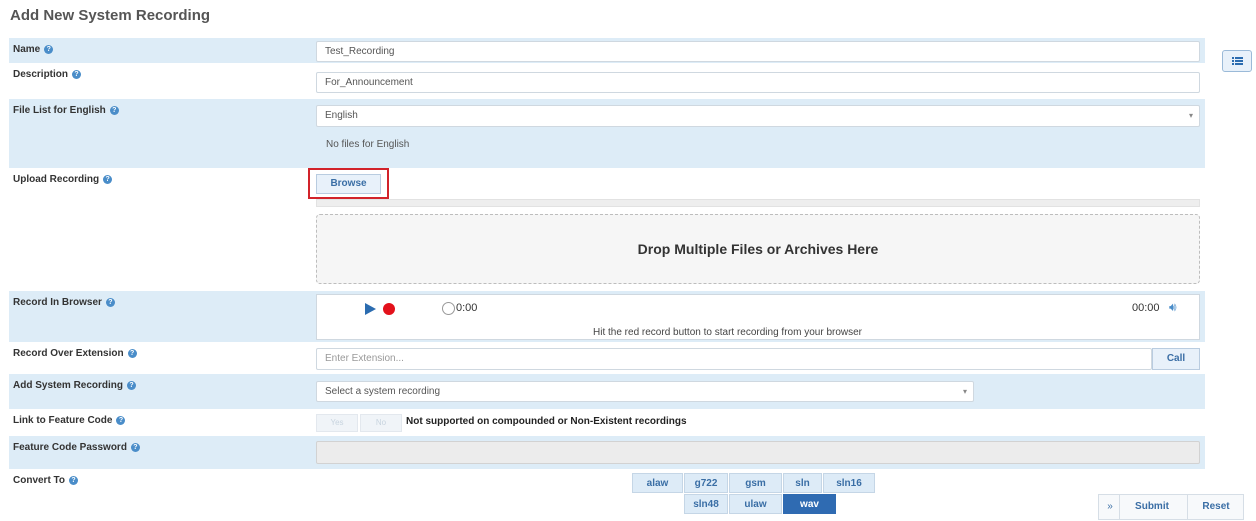 The width and height of the screenshot is (1256, 521). I want to click on system-recording-select: Select a system recording ▾, so click(645, 391).